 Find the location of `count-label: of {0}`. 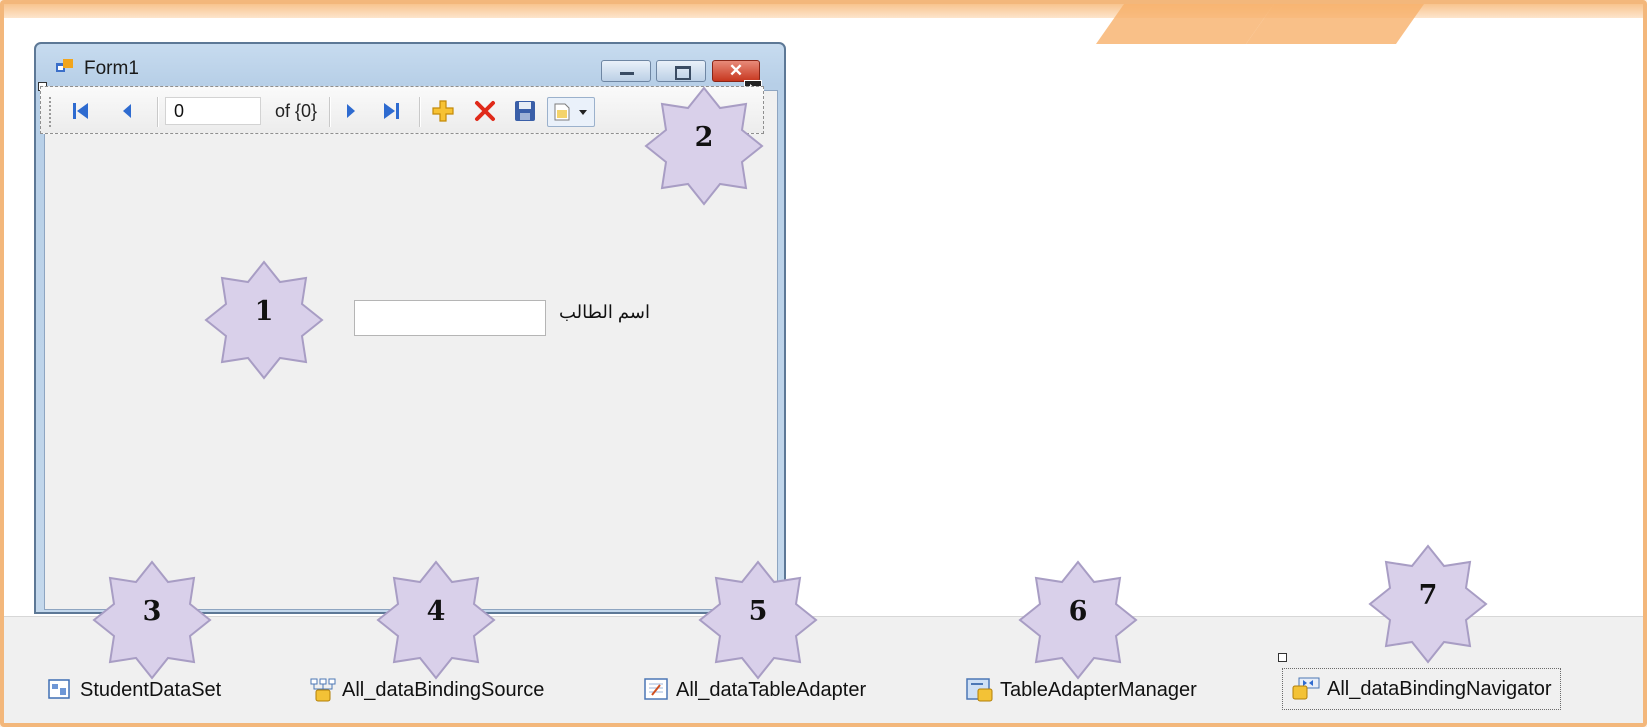

count-label: of {0} is located at coordinates (296, 111).